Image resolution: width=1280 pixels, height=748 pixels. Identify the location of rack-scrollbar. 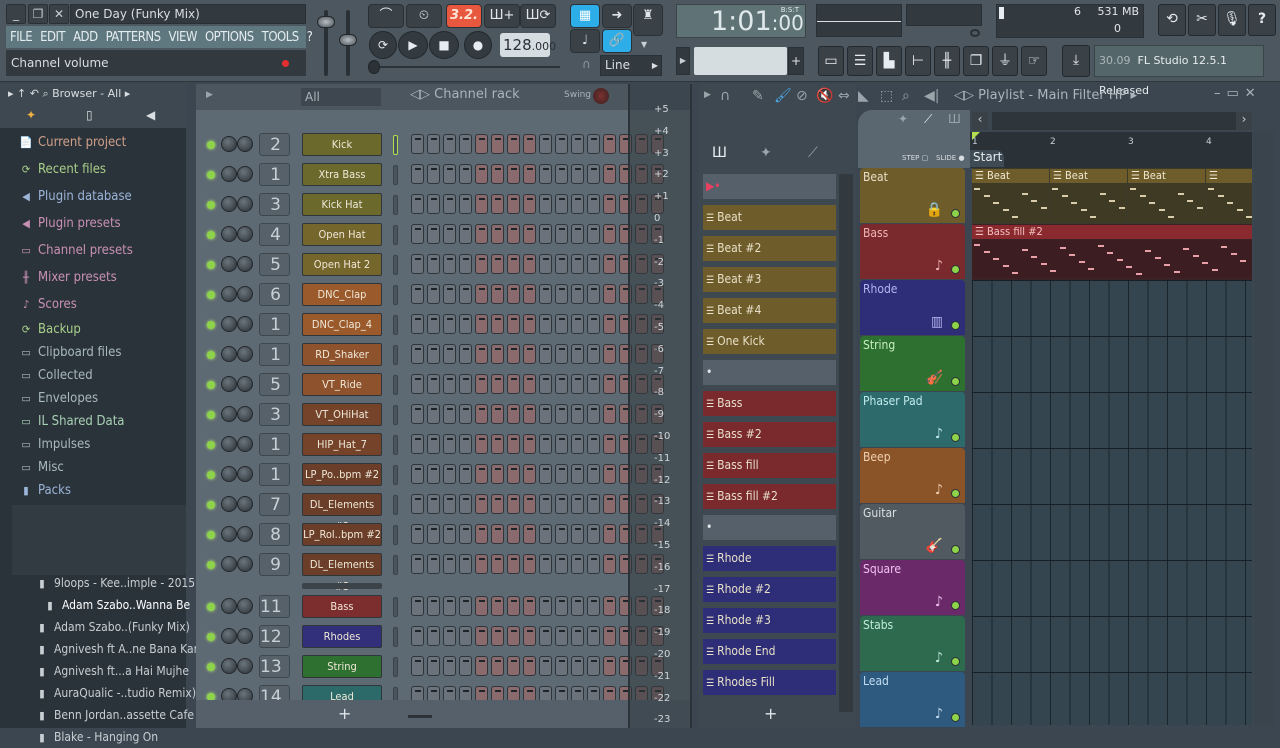
(420, 716).